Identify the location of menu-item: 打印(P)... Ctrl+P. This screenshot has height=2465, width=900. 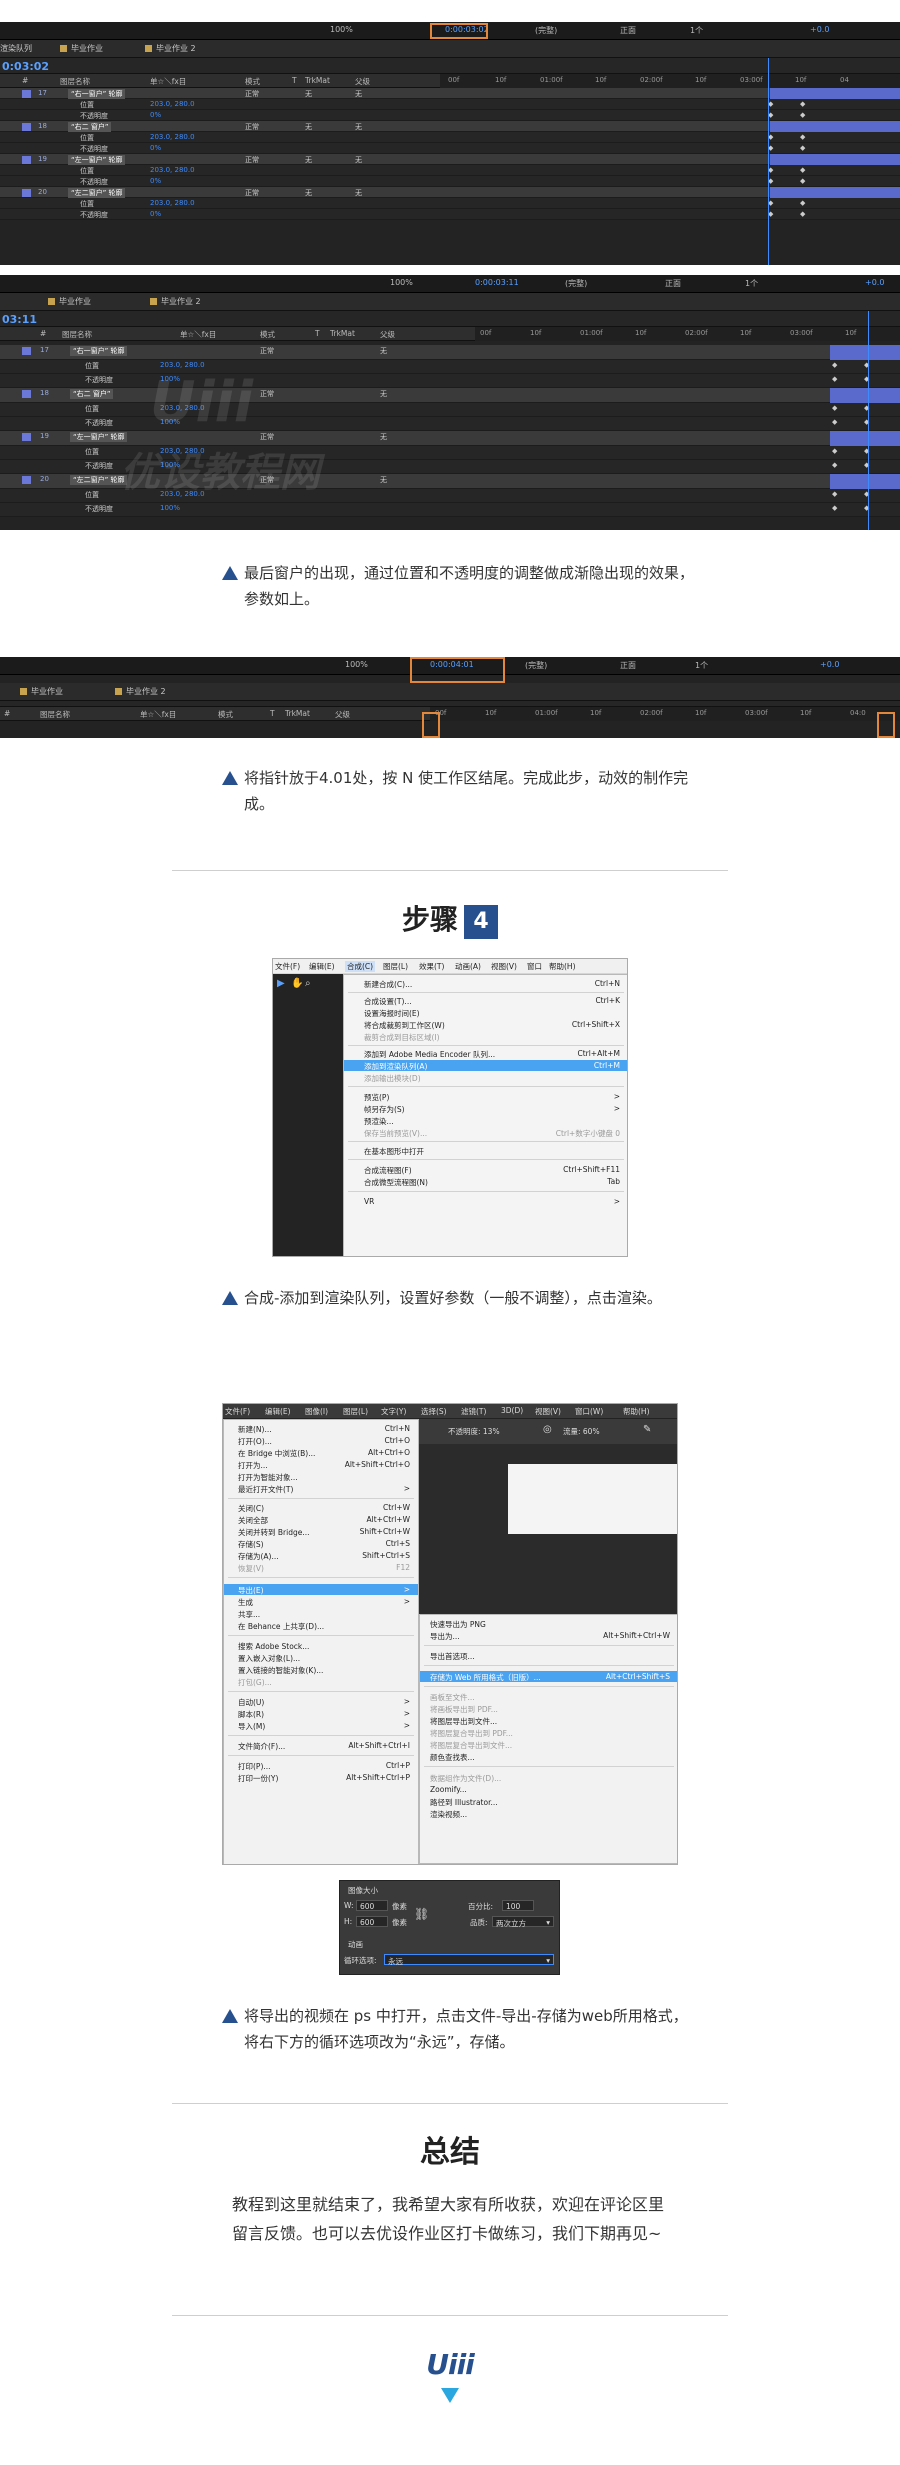
(321, 1765).